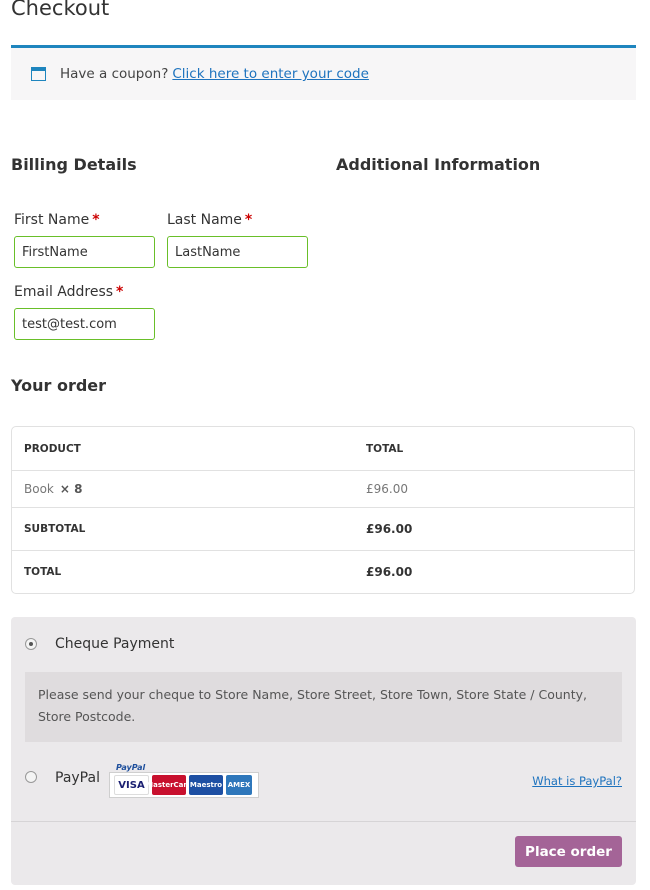 Image resolution: width=650 pixels, height=890 pixels. Describe the element at coordinates (323, 571) in the screenshot. I see `order-total-row: TOTAL £96.00` at that location.